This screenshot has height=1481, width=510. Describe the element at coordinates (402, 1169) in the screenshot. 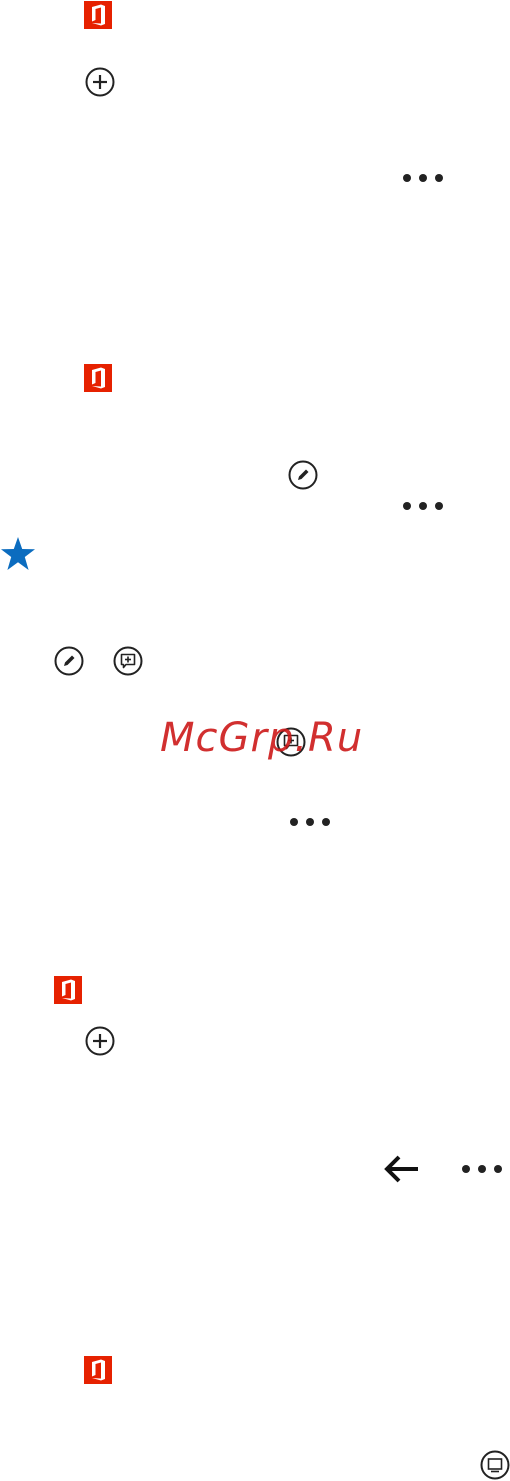

I see `back-arrow-icon` at that location.